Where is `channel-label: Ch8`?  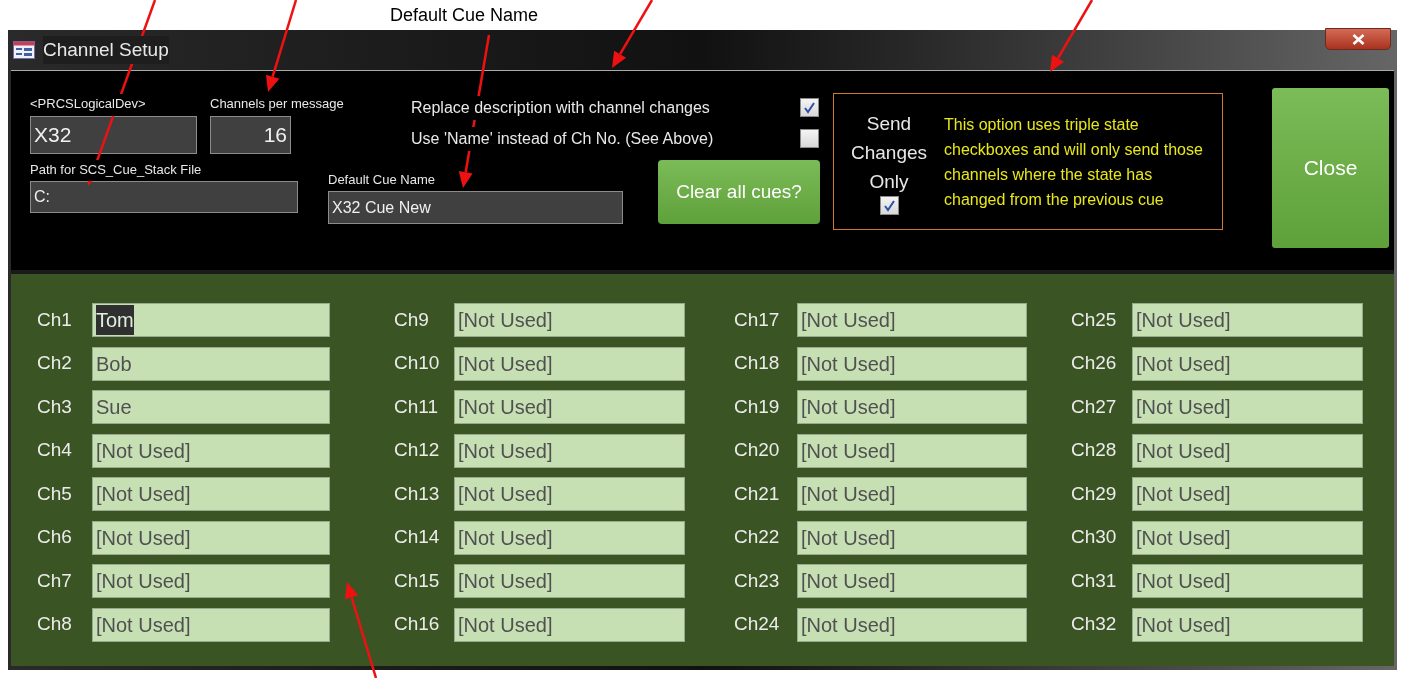
channel-label: Ch8 is located at coordinates (55, 624).